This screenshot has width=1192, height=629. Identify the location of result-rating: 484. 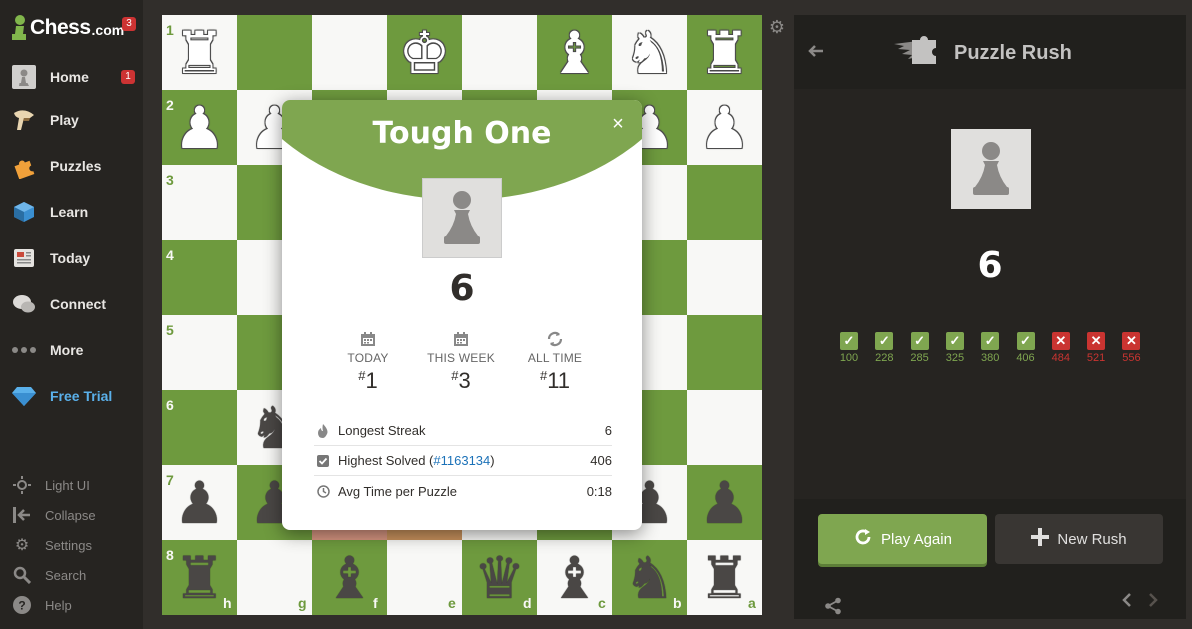
(1060, 358).